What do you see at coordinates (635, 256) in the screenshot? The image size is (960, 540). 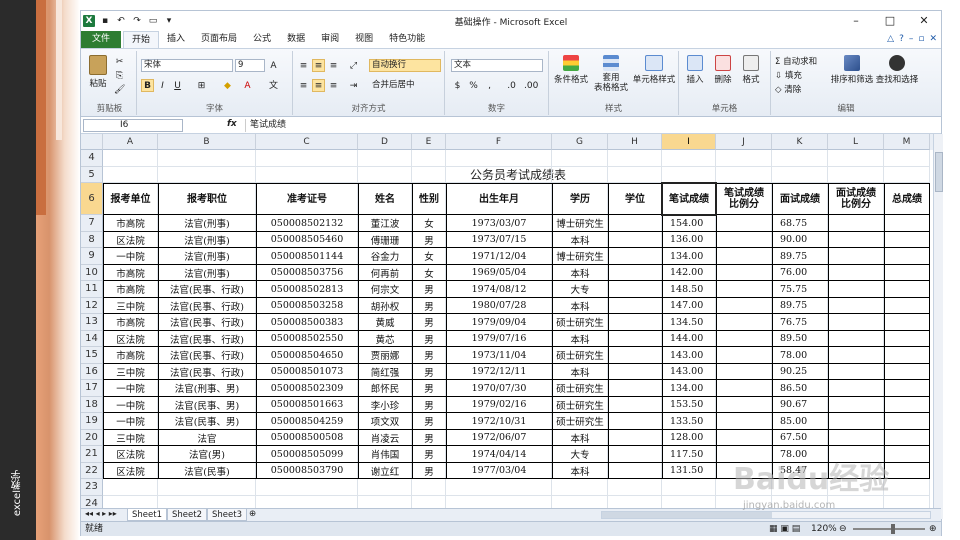 I see `cell-h9` at bounding box center [635, 256].